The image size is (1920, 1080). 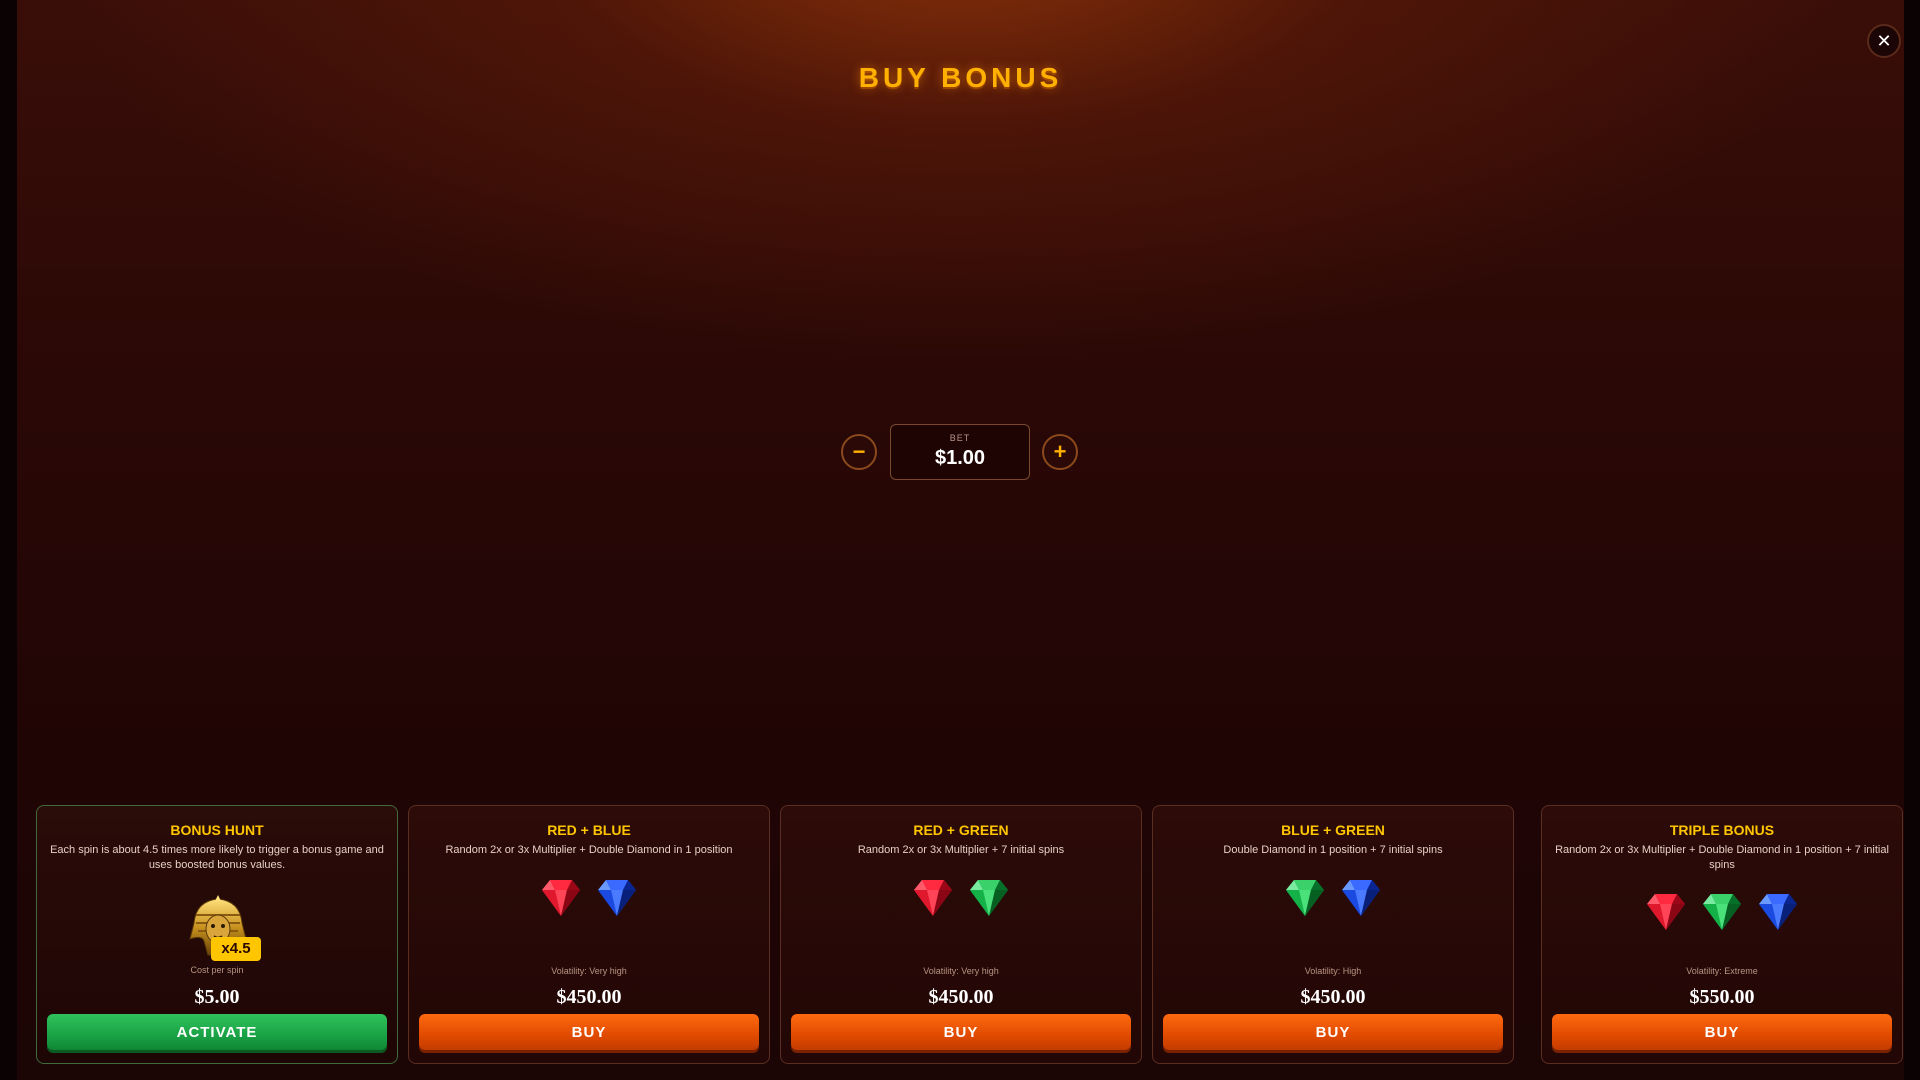 I want to click on card-title: BLUE + GREEN, so click(x=1333, y=830).